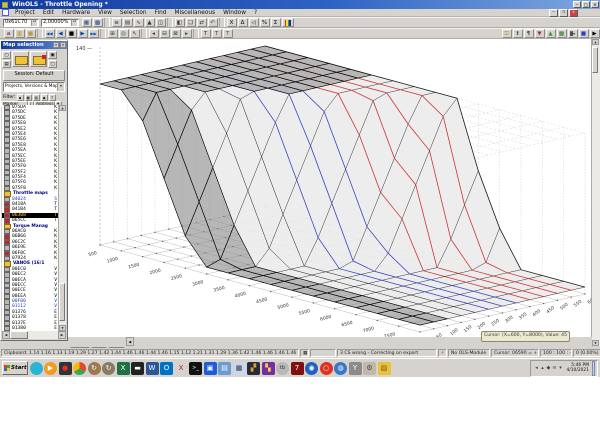  Describe the element at coordinates (6, 63) in the screenshot. I see `save-maplist-button: ▤` at that location.